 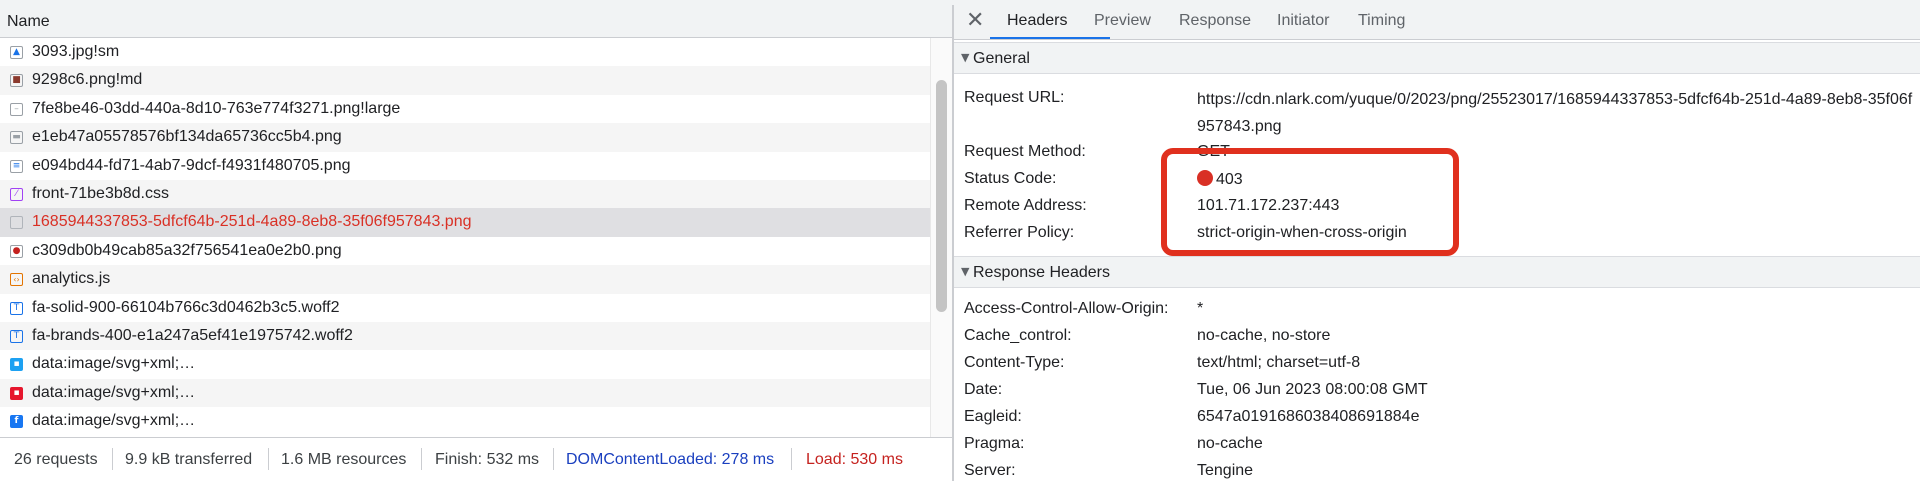 What do you see at coordinates (990, 470) in the screenshot?
I see `header-key: Server:` at bounding box center [990, 470].